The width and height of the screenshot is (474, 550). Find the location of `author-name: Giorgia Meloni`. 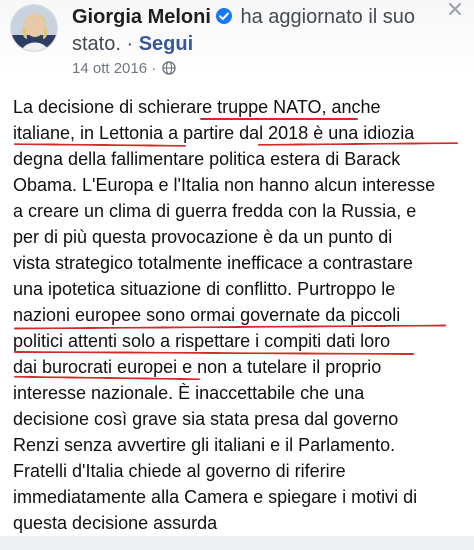

author-name: Giorgia Meloni is located at coordinates (141, 17).